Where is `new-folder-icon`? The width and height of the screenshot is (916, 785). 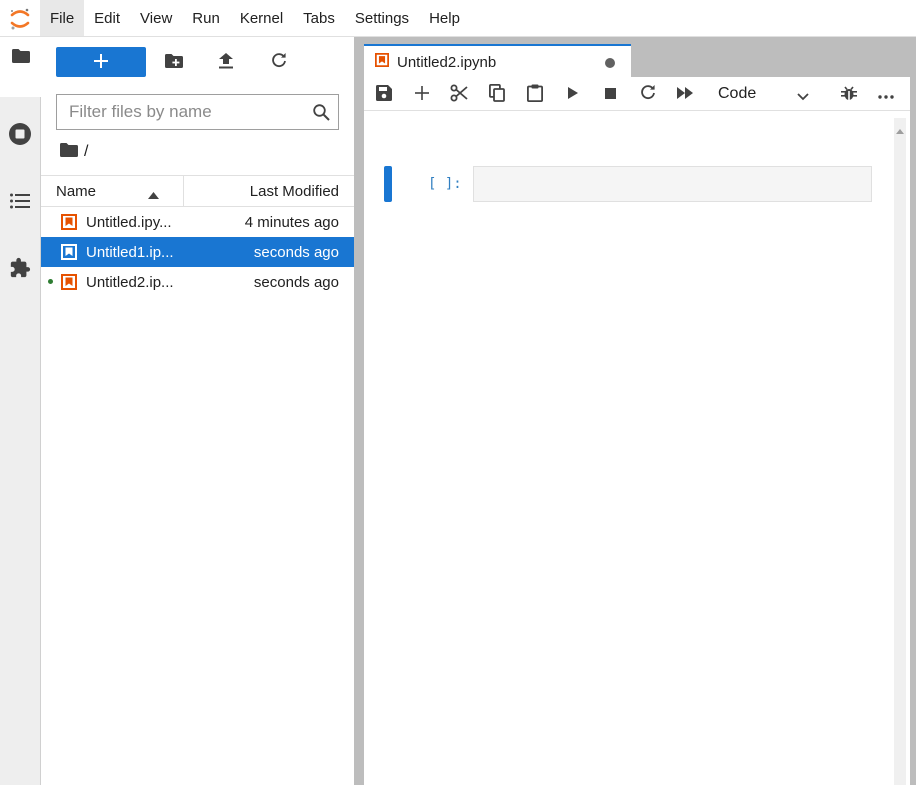
new-folder-icon is located at coordinates (174, 62).